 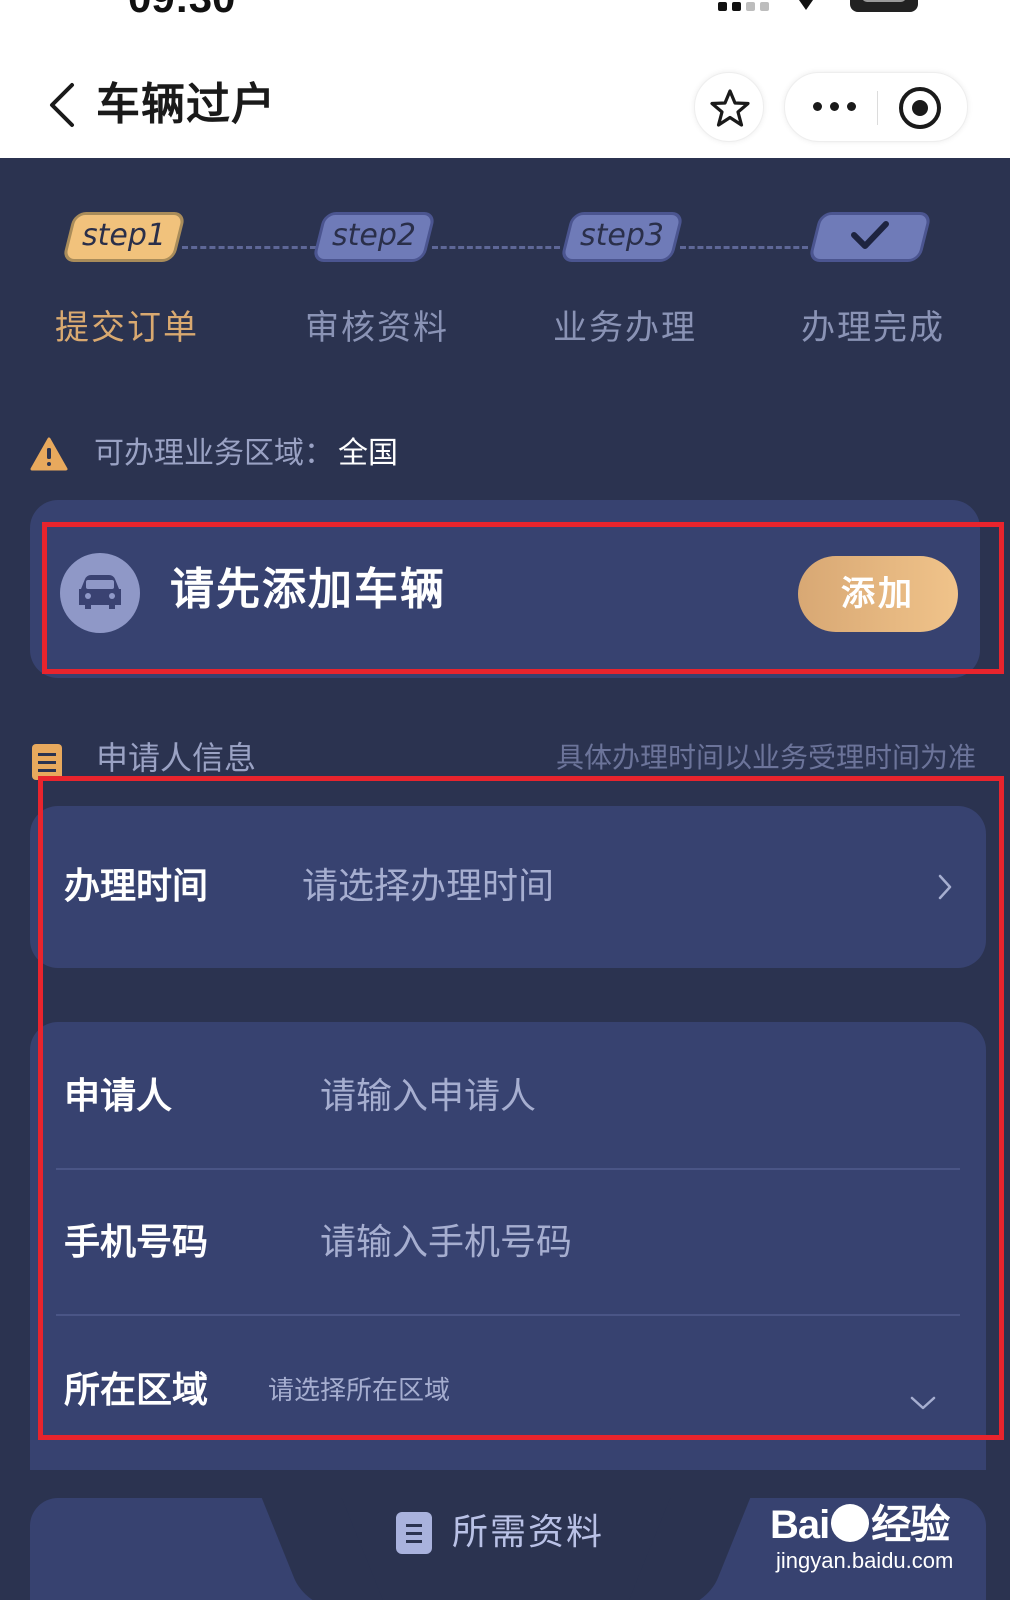 What do you see at coordinates (127, 328) in the screenshot?
I see `step-1-label: 提交订单` at bounding box center [127, 328].